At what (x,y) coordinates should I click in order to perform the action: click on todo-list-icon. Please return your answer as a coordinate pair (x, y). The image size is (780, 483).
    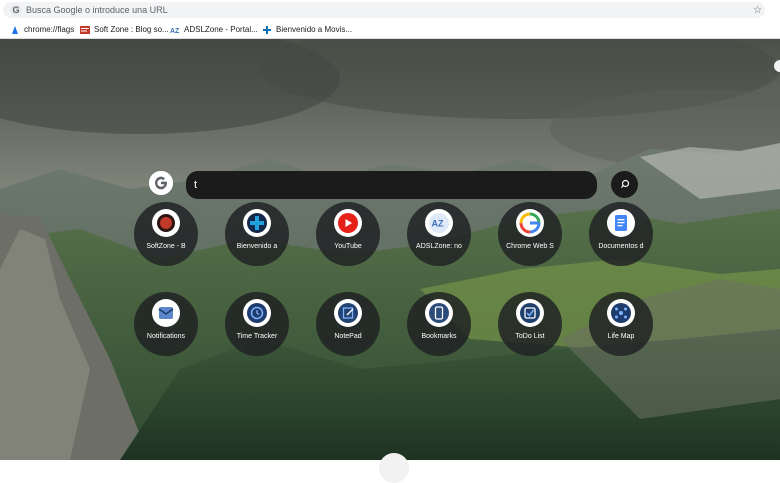
    Looking at the image, I should click on (530, 313).